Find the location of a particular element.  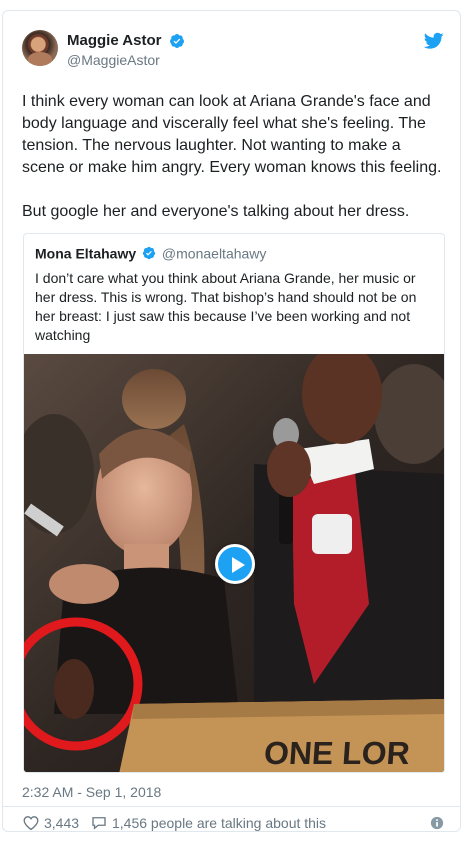

like-count: 3,443 is located at coordinates (62, 823).